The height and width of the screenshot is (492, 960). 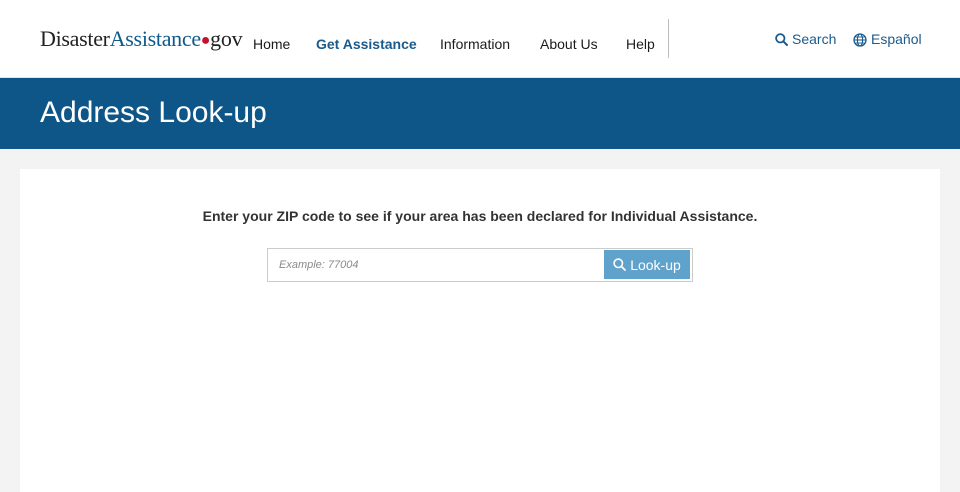 I want to click on lookup-button-label: Look-up, so click(x=655, y=264).